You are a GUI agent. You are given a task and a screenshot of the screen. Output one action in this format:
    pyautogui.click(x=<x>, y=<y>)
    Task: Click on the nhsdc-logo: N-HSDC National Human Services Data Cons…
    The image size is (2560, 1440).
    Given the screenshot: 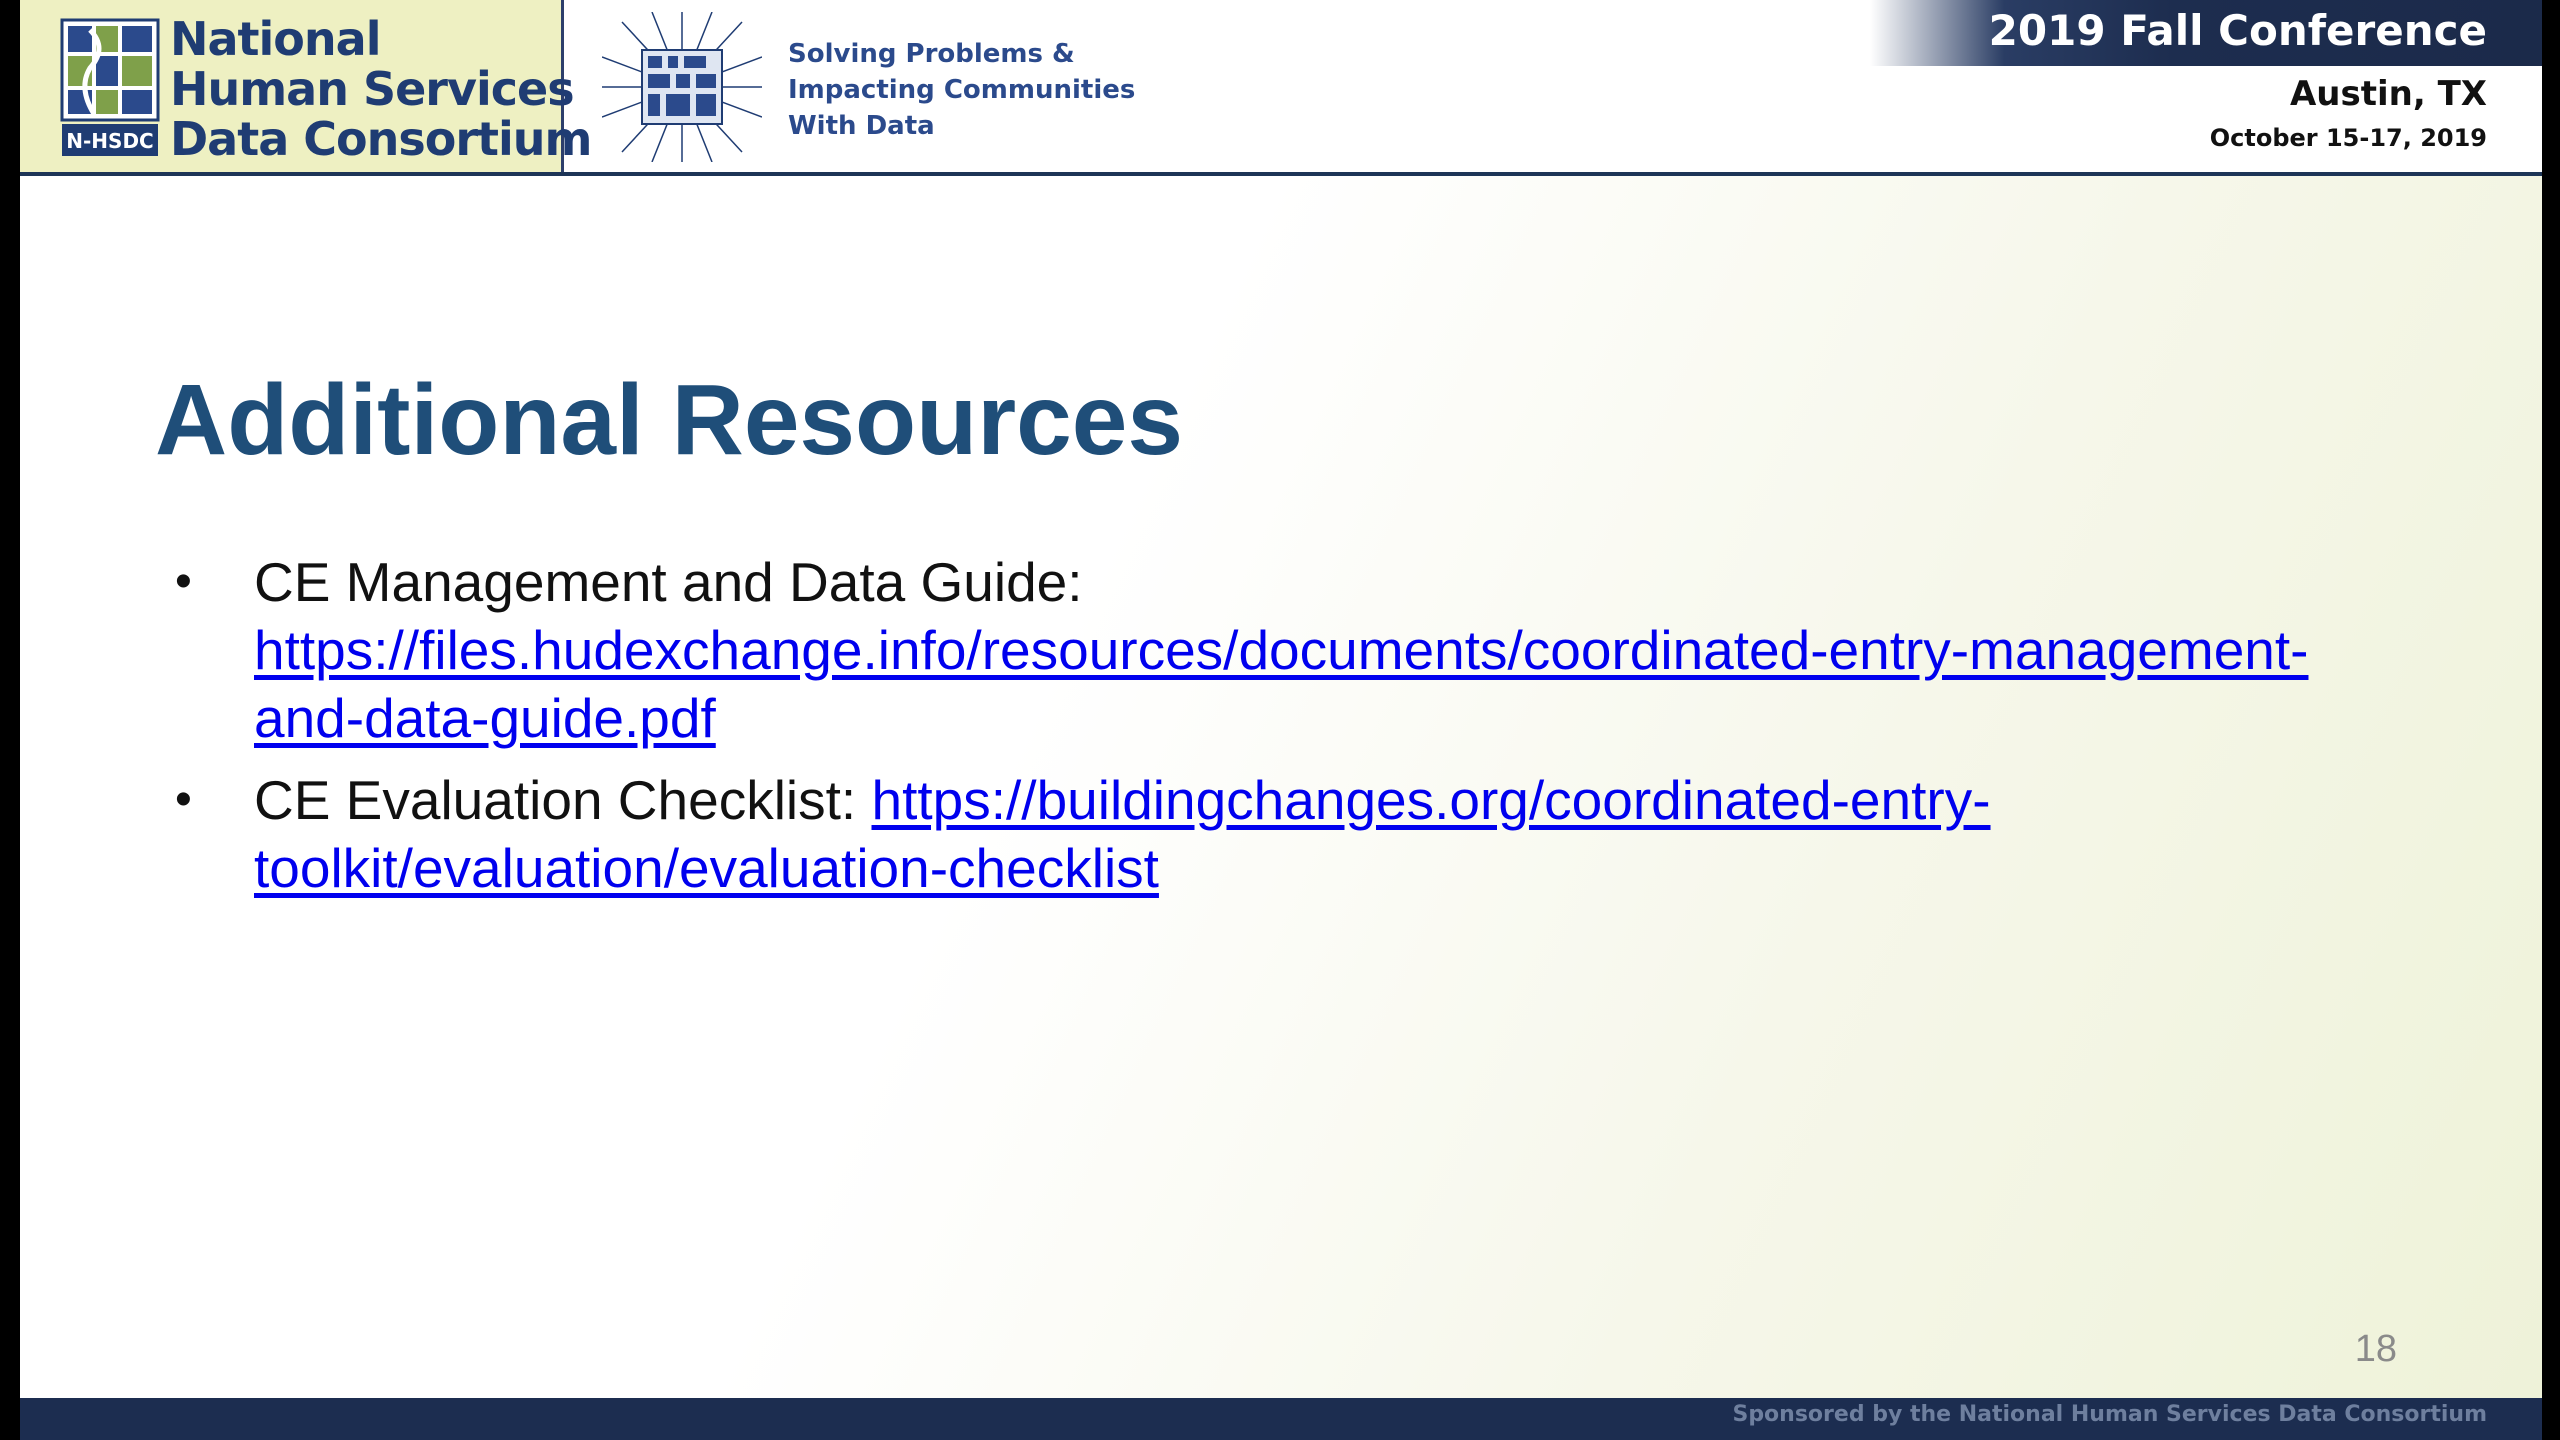 What is the action you would take?
    pyautogui.click(x=306, y=86)
    